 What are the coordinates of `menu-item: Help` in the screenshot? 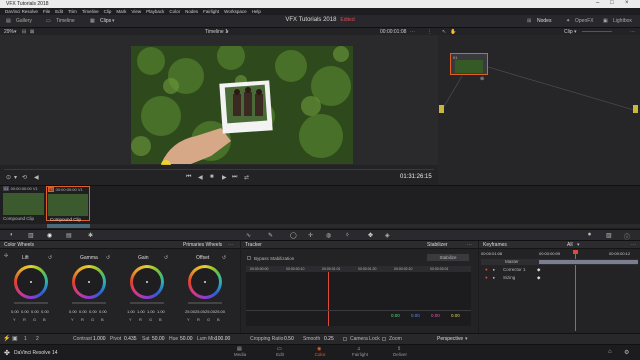 It's located at (256, 11).